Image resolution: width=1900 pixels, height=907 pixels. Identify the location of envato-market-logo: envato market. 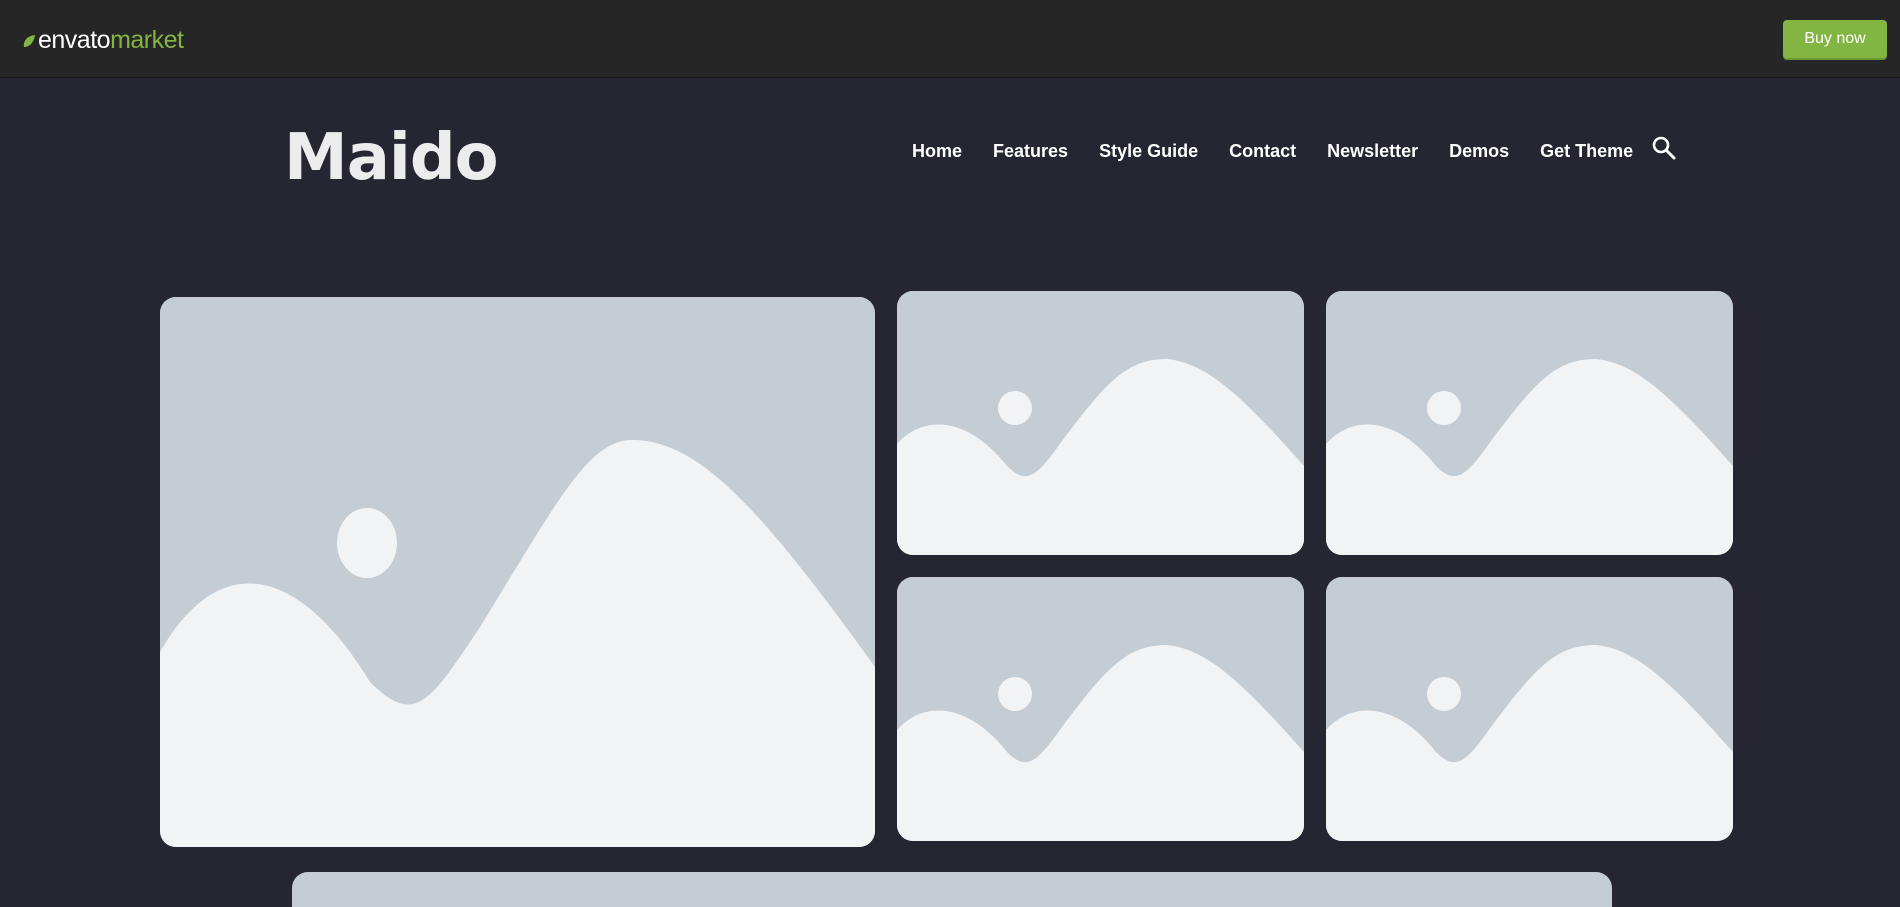
(103, 40).